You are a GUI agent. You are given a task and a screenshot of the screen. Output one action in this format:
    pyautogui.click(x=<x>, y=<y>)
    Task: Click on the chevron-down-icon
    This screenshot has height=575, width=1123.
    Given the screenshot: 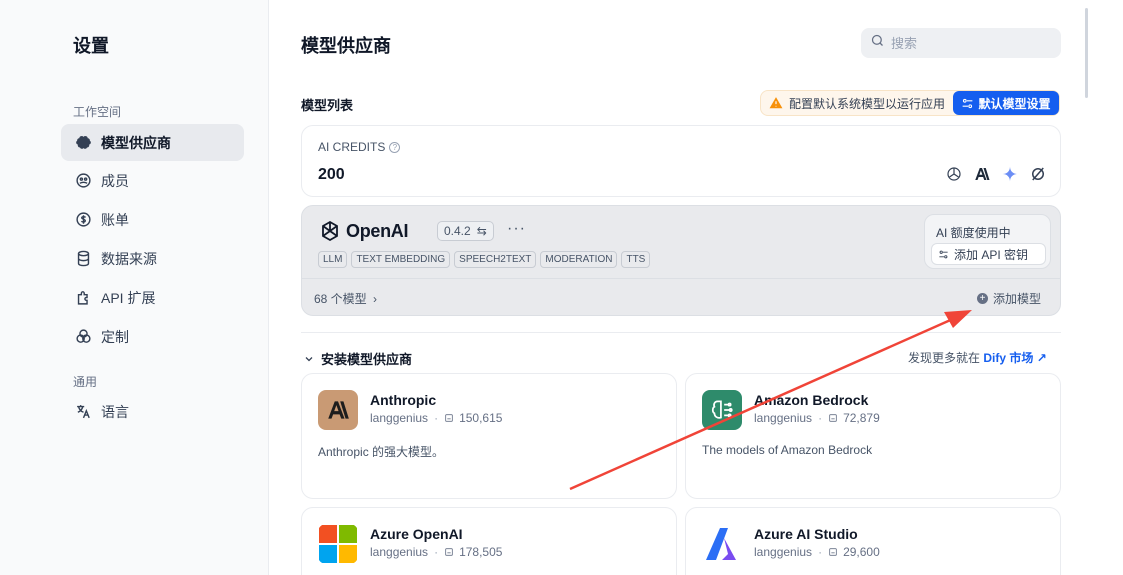 What is the action you would take?
    pyautogui.click(x=309, y=358)
    